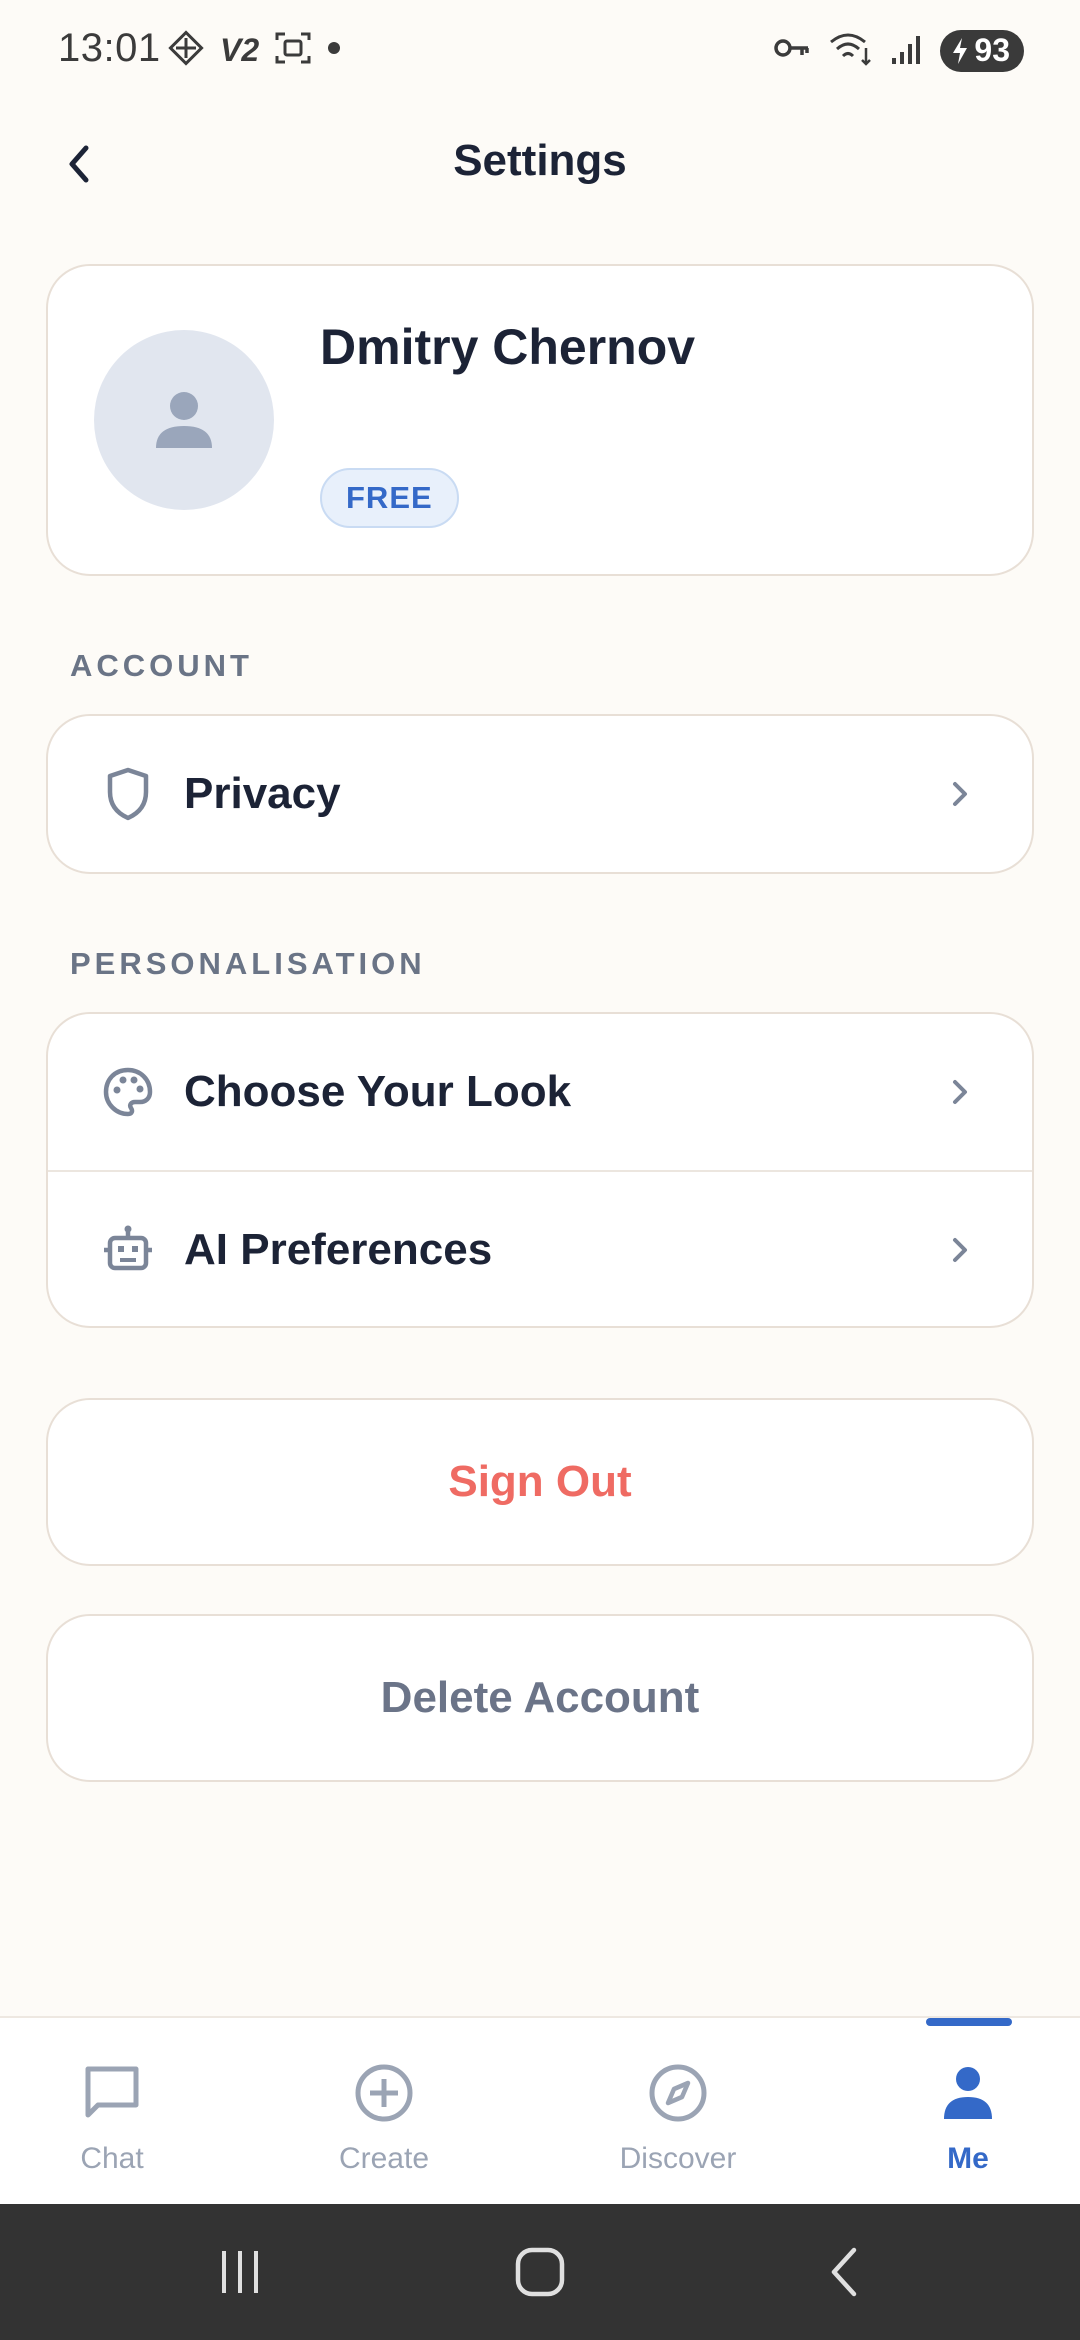 The width and height of the screenshot is (1080, 2340). Describe the element at coordinates (968, 2158) in the screenshot. I see `nav-label-me: Me` at that location.